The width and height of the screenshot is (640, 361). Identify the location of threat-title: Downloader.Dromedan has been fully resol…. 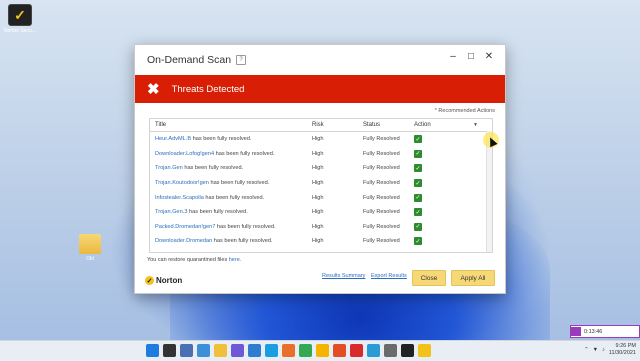
(231, 241).